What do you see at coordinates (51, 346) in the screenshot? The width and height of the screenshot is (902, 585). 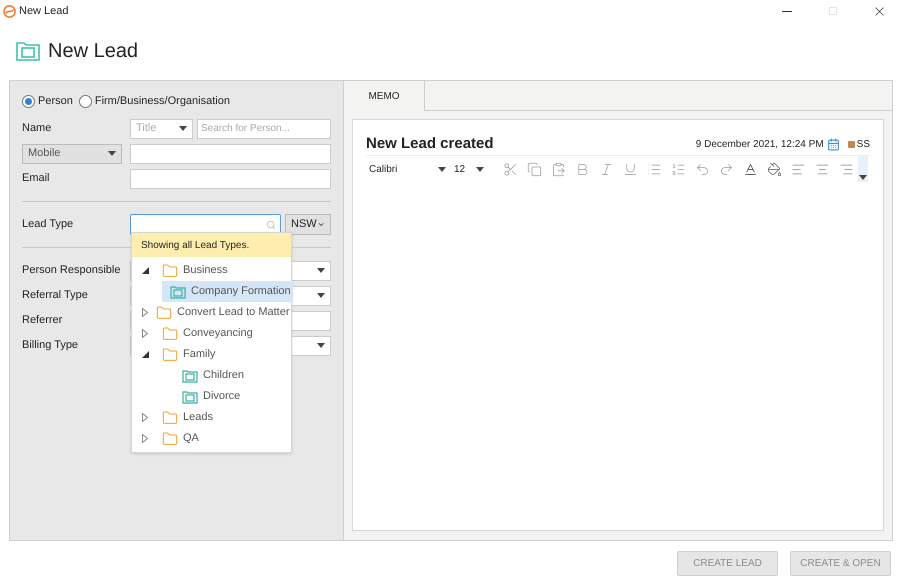 I see `field-label: Billing Type` at bounding box center [51, 346].